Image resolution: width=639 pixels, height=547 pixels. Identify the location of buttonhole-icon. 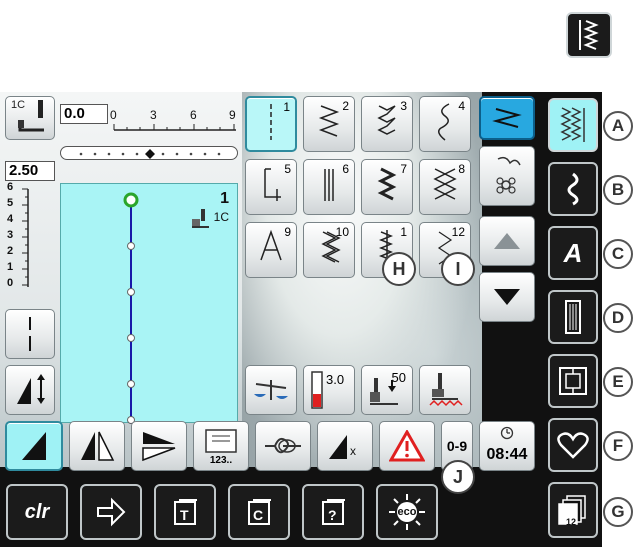
(573, 317).